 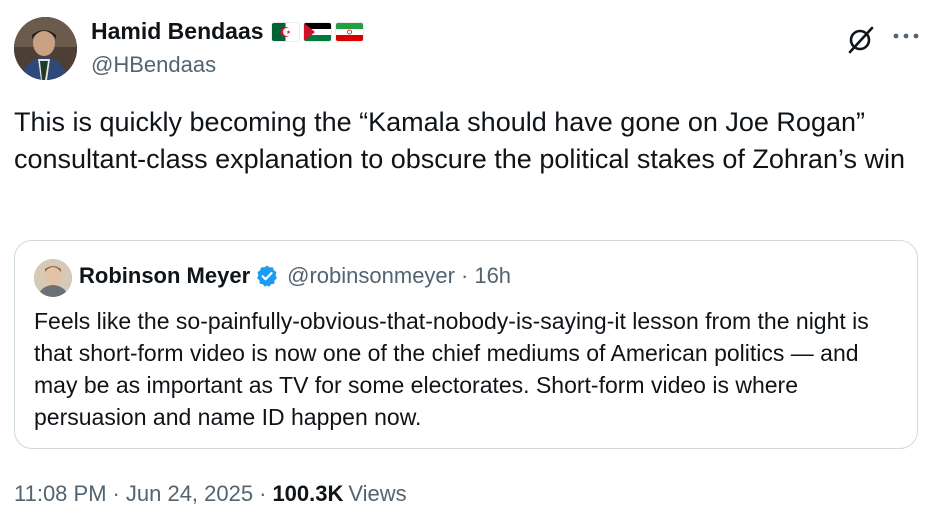 I want to click on algeria-flag-icon, so click(x=285, y=31).